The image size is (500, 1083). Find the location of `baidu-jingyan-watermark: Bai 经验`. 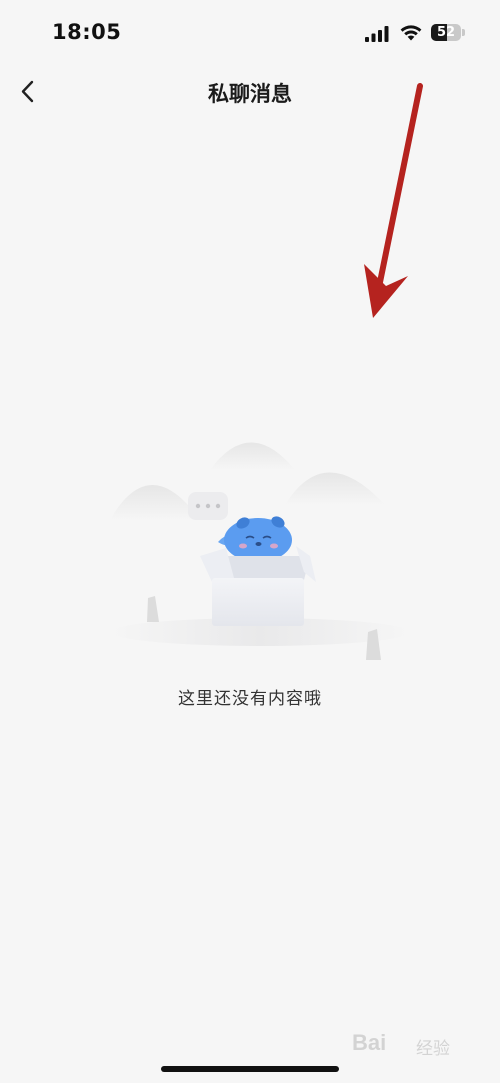

baidu-jingyan-watermark: Bai 经验 is located at coordinates (417, 1044).